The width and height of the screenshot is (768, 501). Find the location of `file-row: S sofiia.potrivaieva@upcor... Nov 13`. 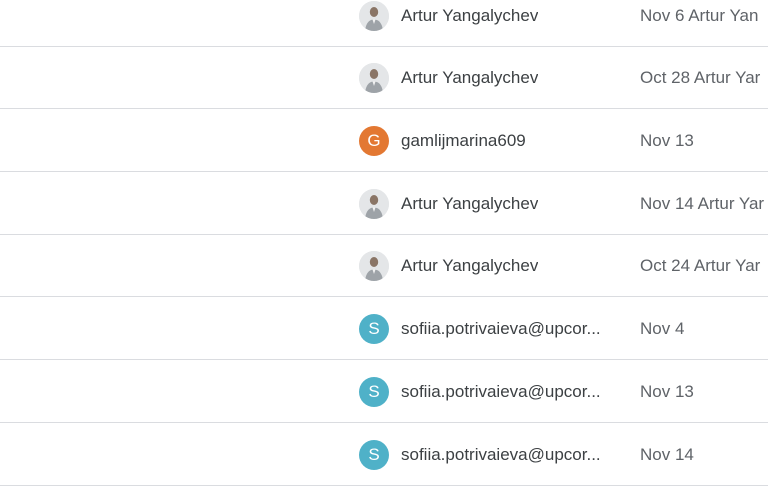

file-row: S sofiia.potrivaieva@upcor... Nov 13 is located at coordinates (384, 392).